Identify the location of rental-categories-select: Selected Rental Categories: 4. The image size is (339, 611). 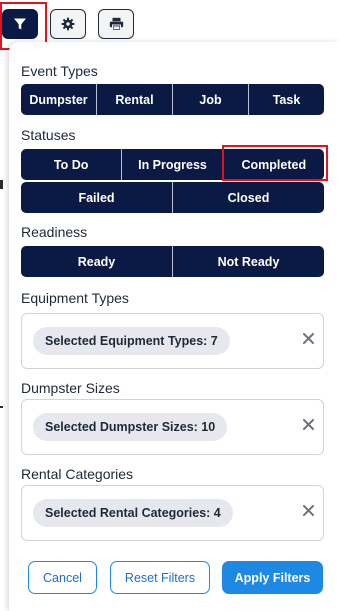
(172, 513).